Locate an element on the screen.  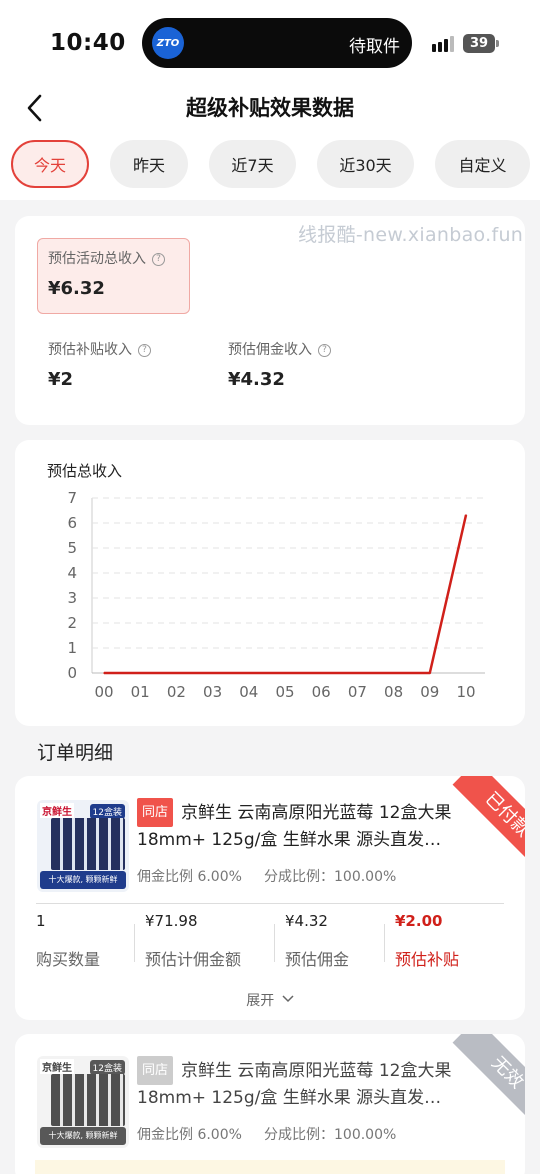
subsidy-income-label: 预估补贴收入? is located at coordinates (99, 349).